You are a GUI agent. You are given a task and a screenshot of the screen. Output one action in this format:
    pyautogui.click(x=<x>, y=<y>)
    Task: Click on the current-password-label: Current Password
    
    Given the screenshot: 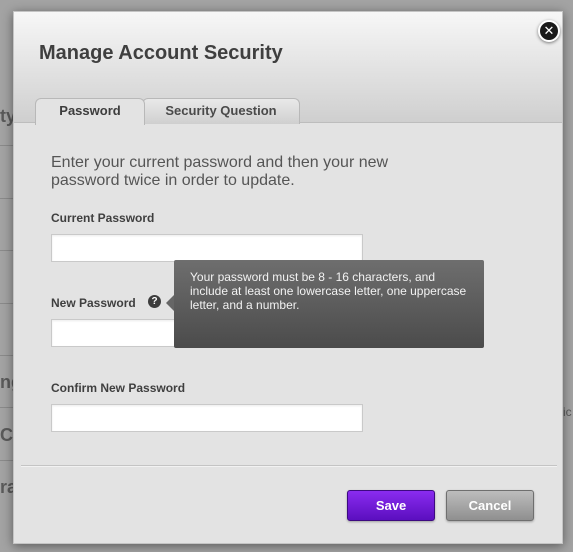 What is the action you would take?
    pyautogui.click(x=103, y=218)
    